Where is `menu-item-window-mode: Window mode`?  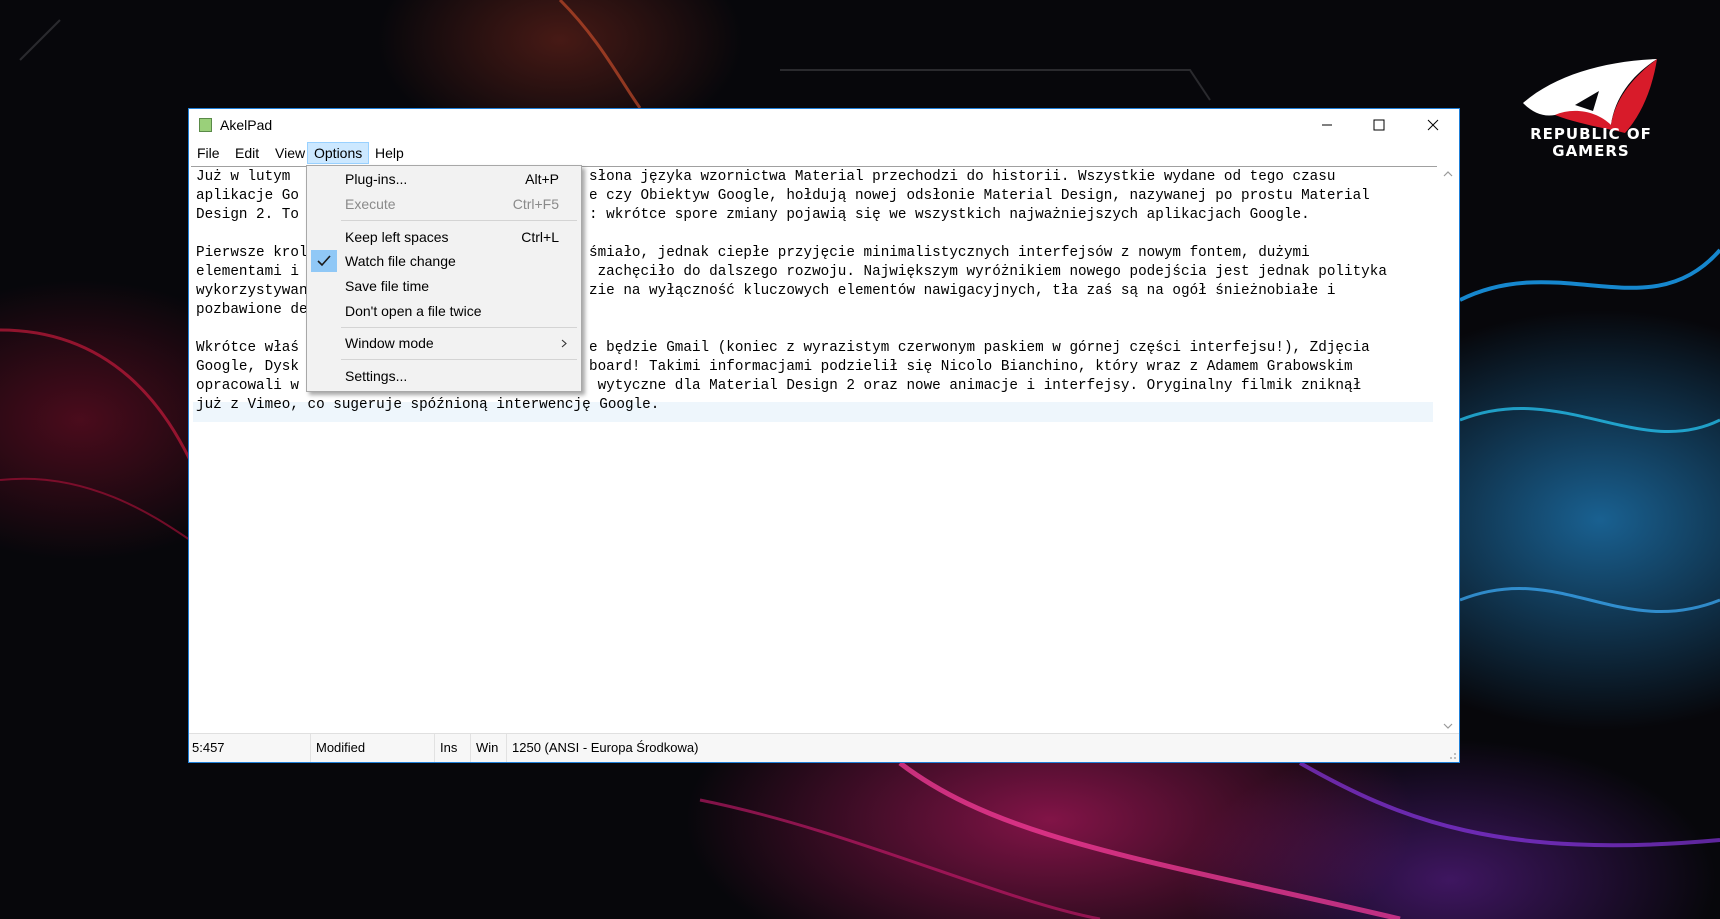
menu-item-window-mode: Window mode is located at coordinates (444, 343).